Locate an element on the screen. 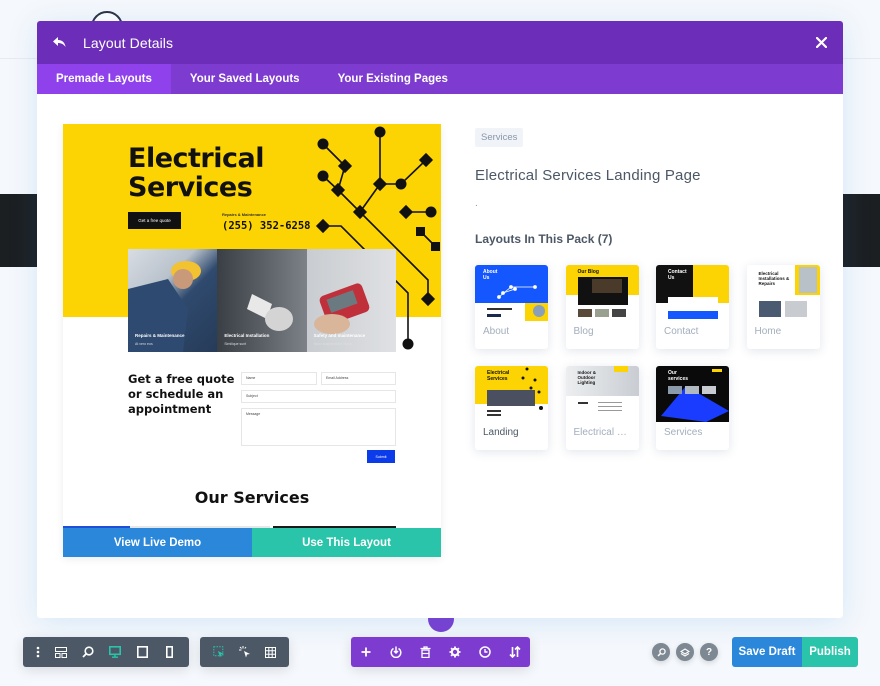 Image resolution: width=880 pixels, height=686 pixels. layout-card-label: Landing is located at coordinates (501, 432).